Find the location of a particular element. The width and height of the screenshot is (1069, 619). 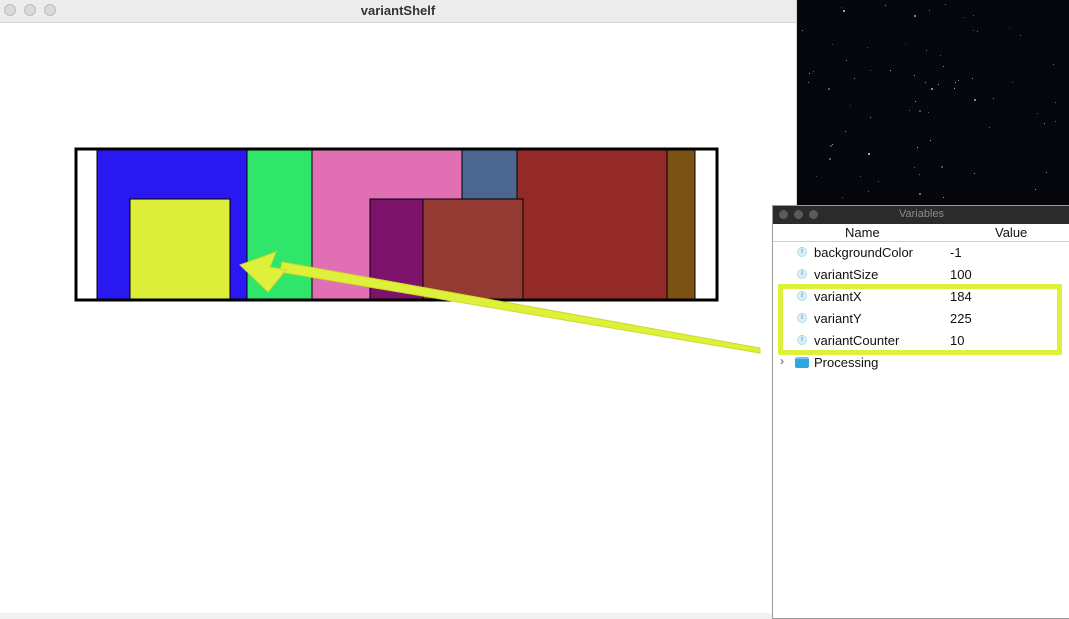

chevron-right-icon: › is located at coordinates (782, 361).